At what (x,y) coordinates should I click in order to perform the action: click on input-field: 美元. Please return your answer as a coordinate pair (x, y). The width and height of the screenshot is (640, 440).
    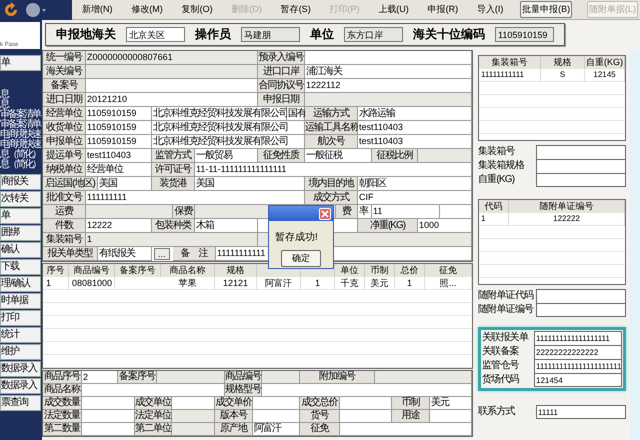
    Looking at the image, I should click on (451, 403).